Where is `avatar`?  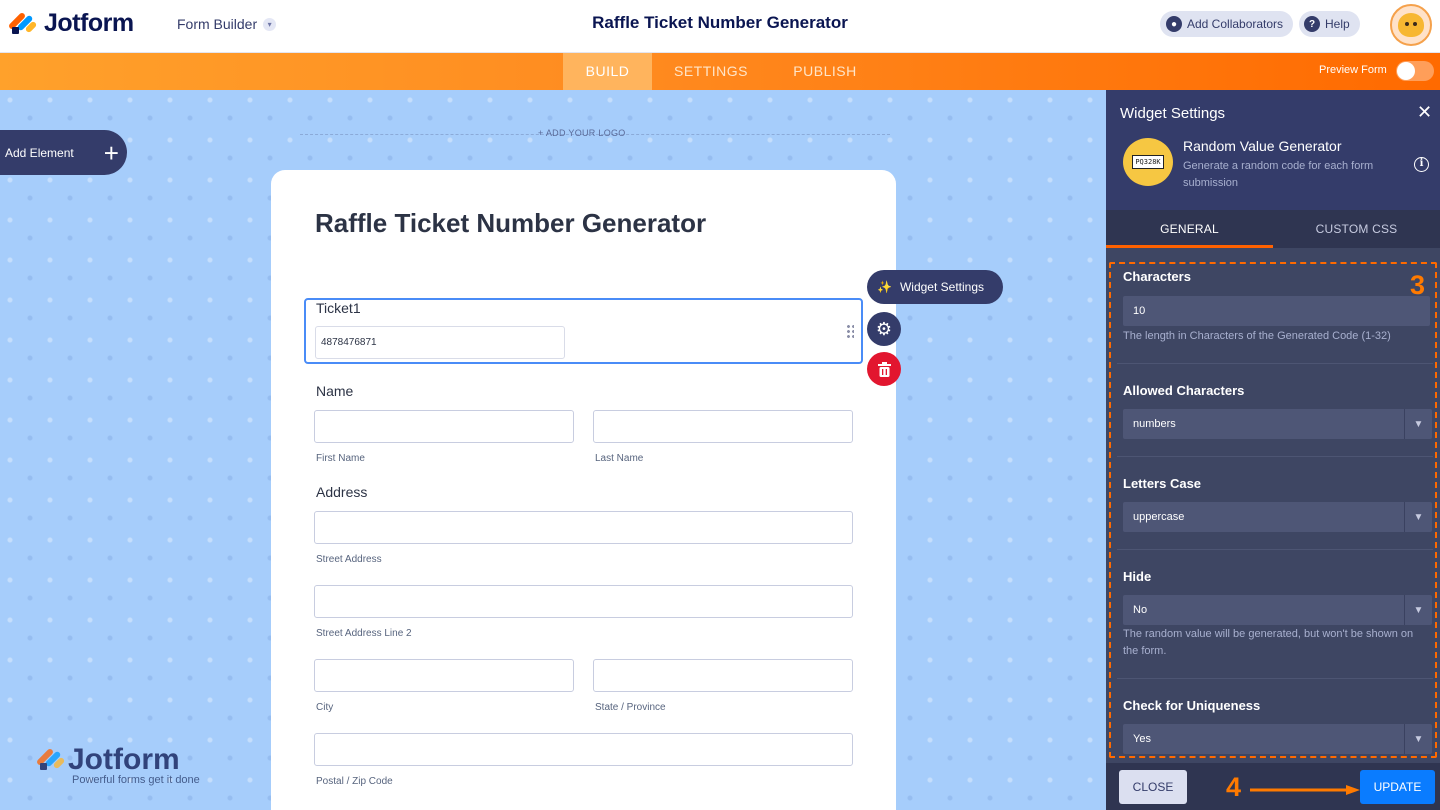
avatar is located at coordinates (1411, 25).